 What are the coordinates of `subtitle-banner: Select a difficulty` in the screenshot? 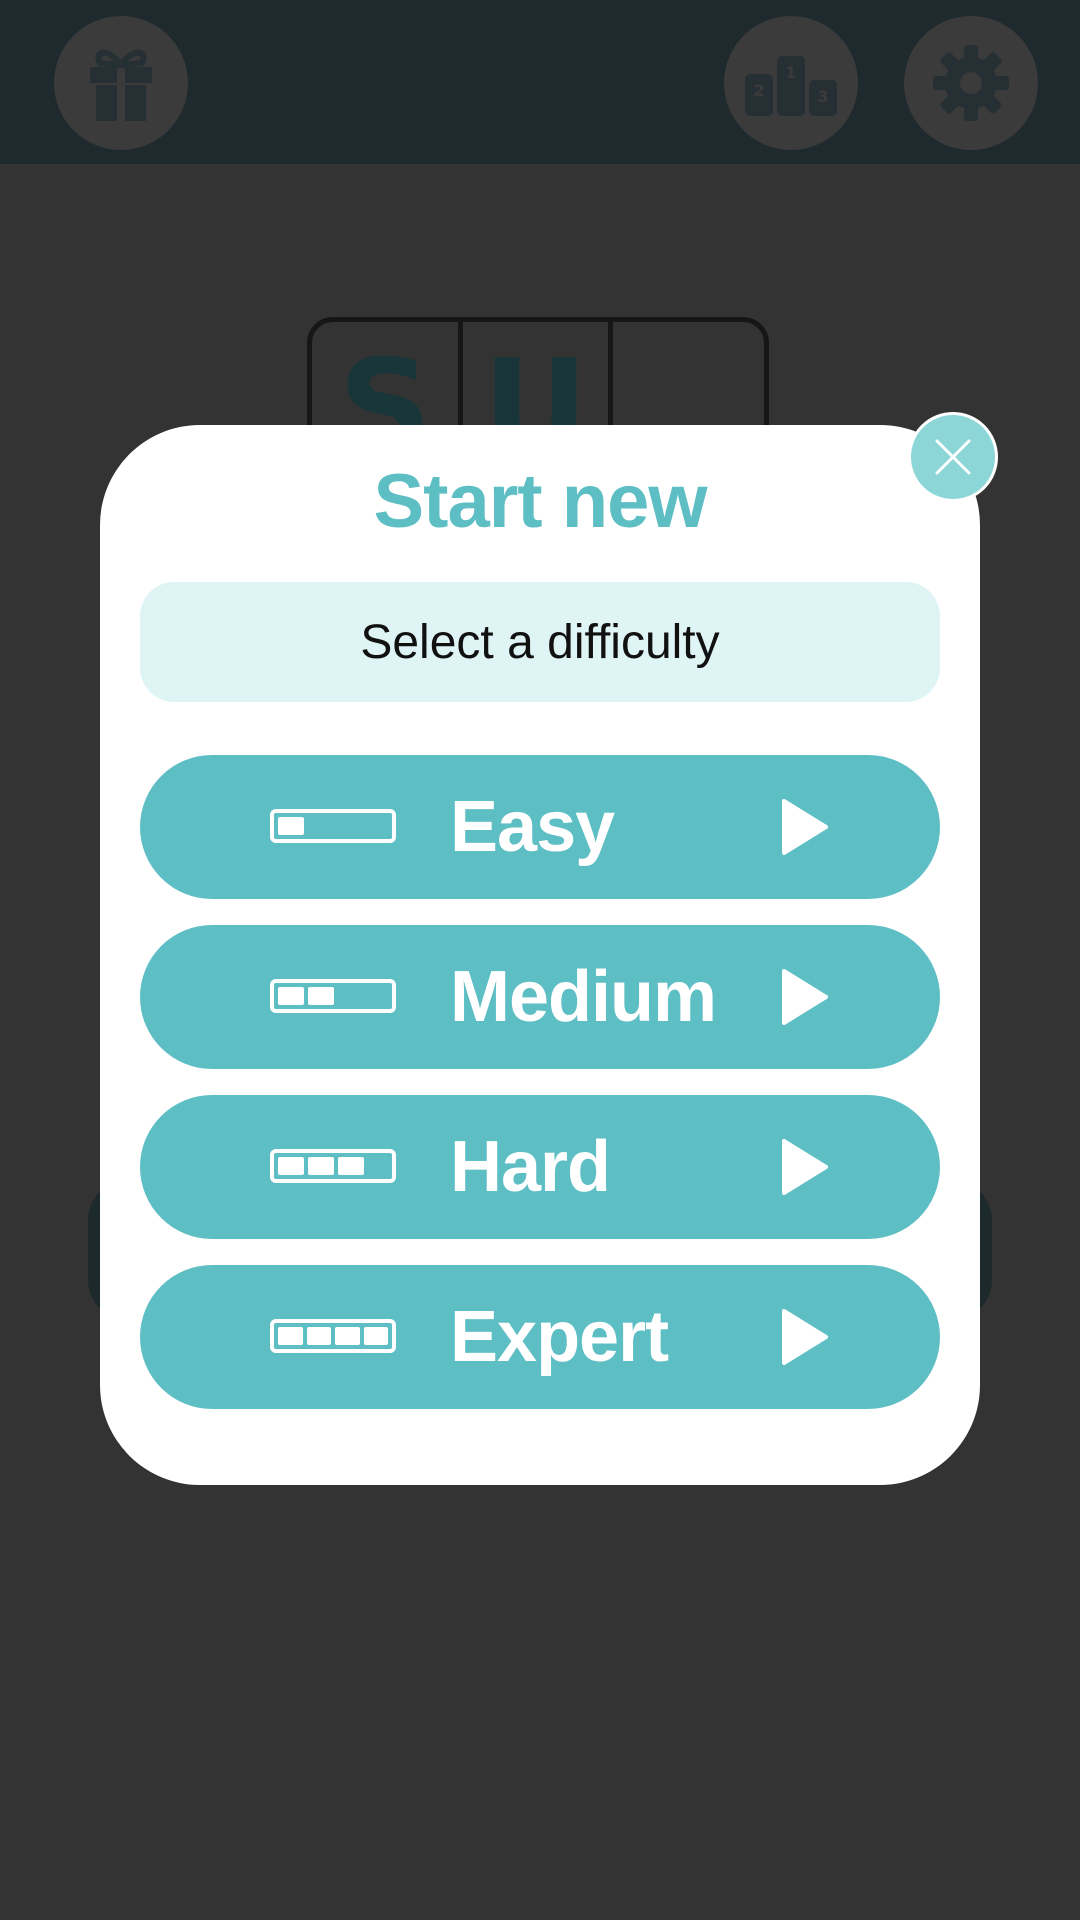 It's located at (540, 642).